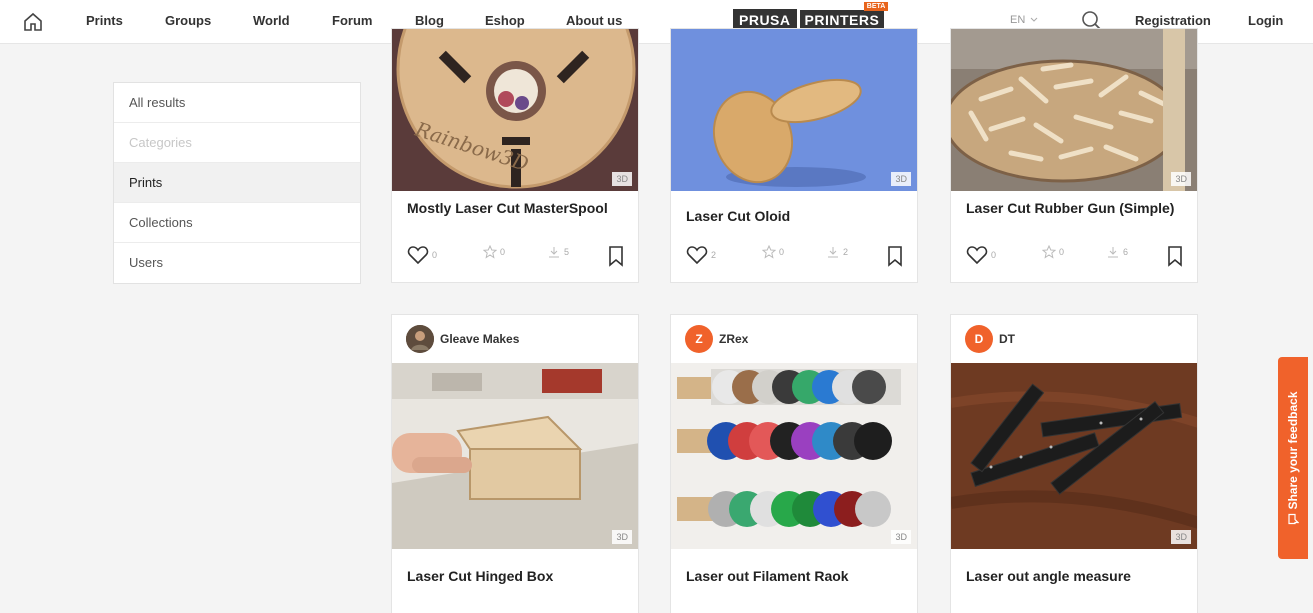 The width and height of the screenshot is (1313, 613). I want to click on feedback-label: Share your feedback, so click(1293, 450).